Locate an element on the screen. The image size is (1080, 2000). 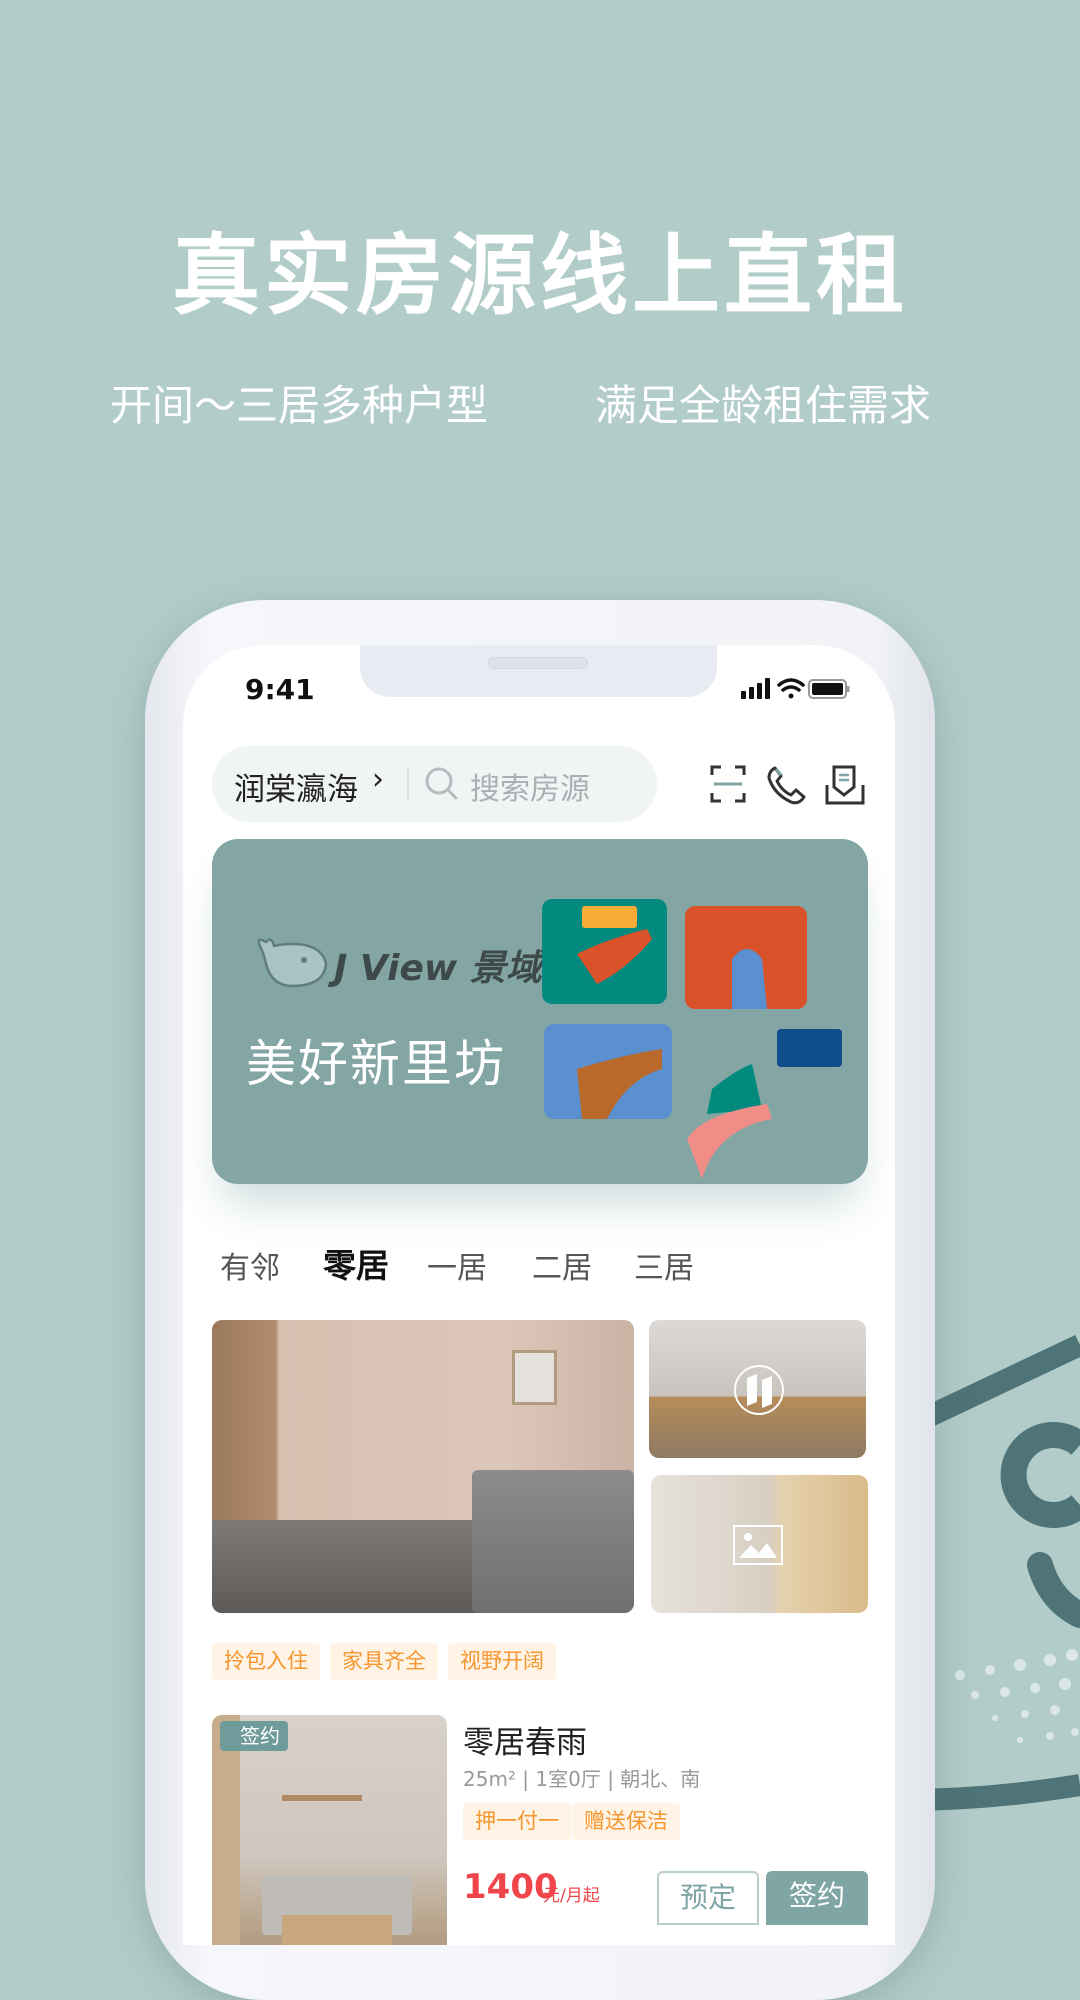
search-bar: 润棠瀛海 › 搜索房源 is located at coordinates (434, 784).